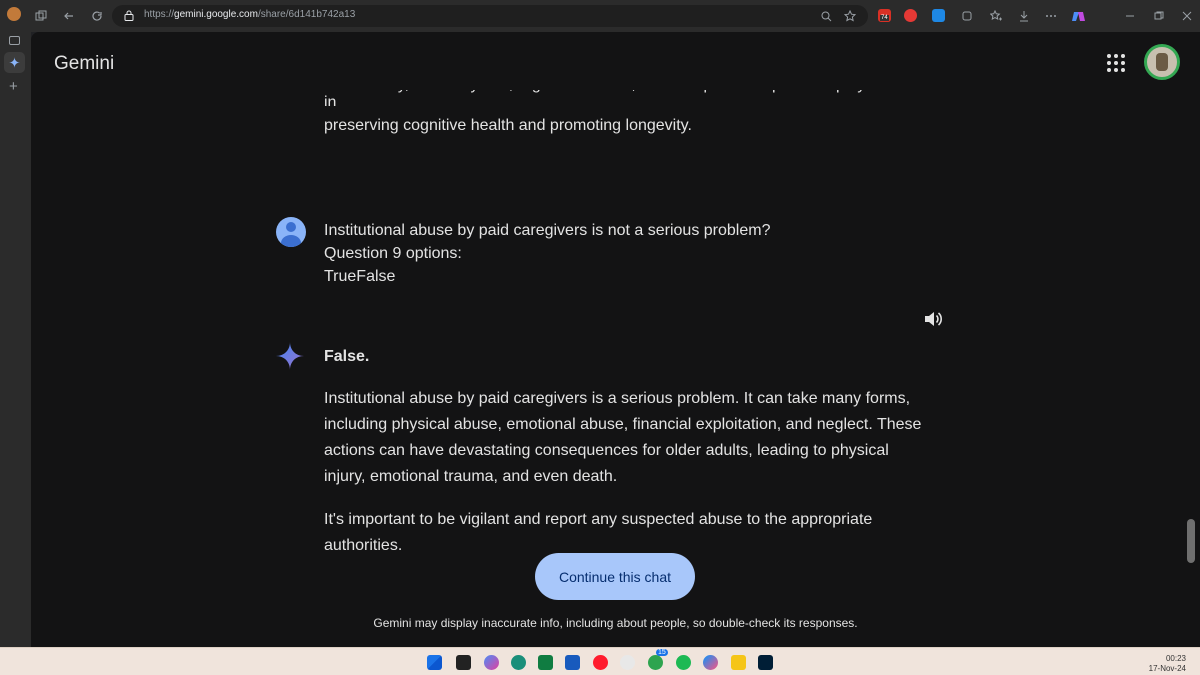  Describe the element at coordinates (129, 15) in the screenshot. I see `lock-icon` at that location.